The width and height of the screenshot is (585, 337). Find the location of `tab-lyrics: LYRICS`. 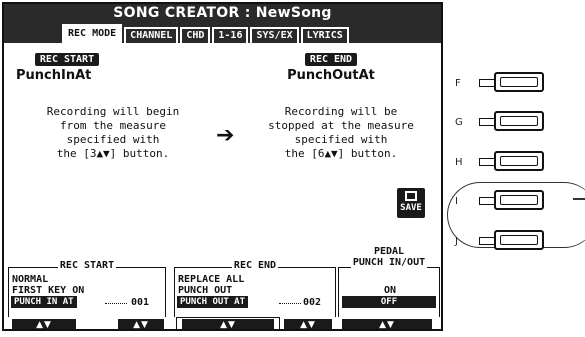

tab-lyrics: LYRICS is located at coordinates (324, 35).